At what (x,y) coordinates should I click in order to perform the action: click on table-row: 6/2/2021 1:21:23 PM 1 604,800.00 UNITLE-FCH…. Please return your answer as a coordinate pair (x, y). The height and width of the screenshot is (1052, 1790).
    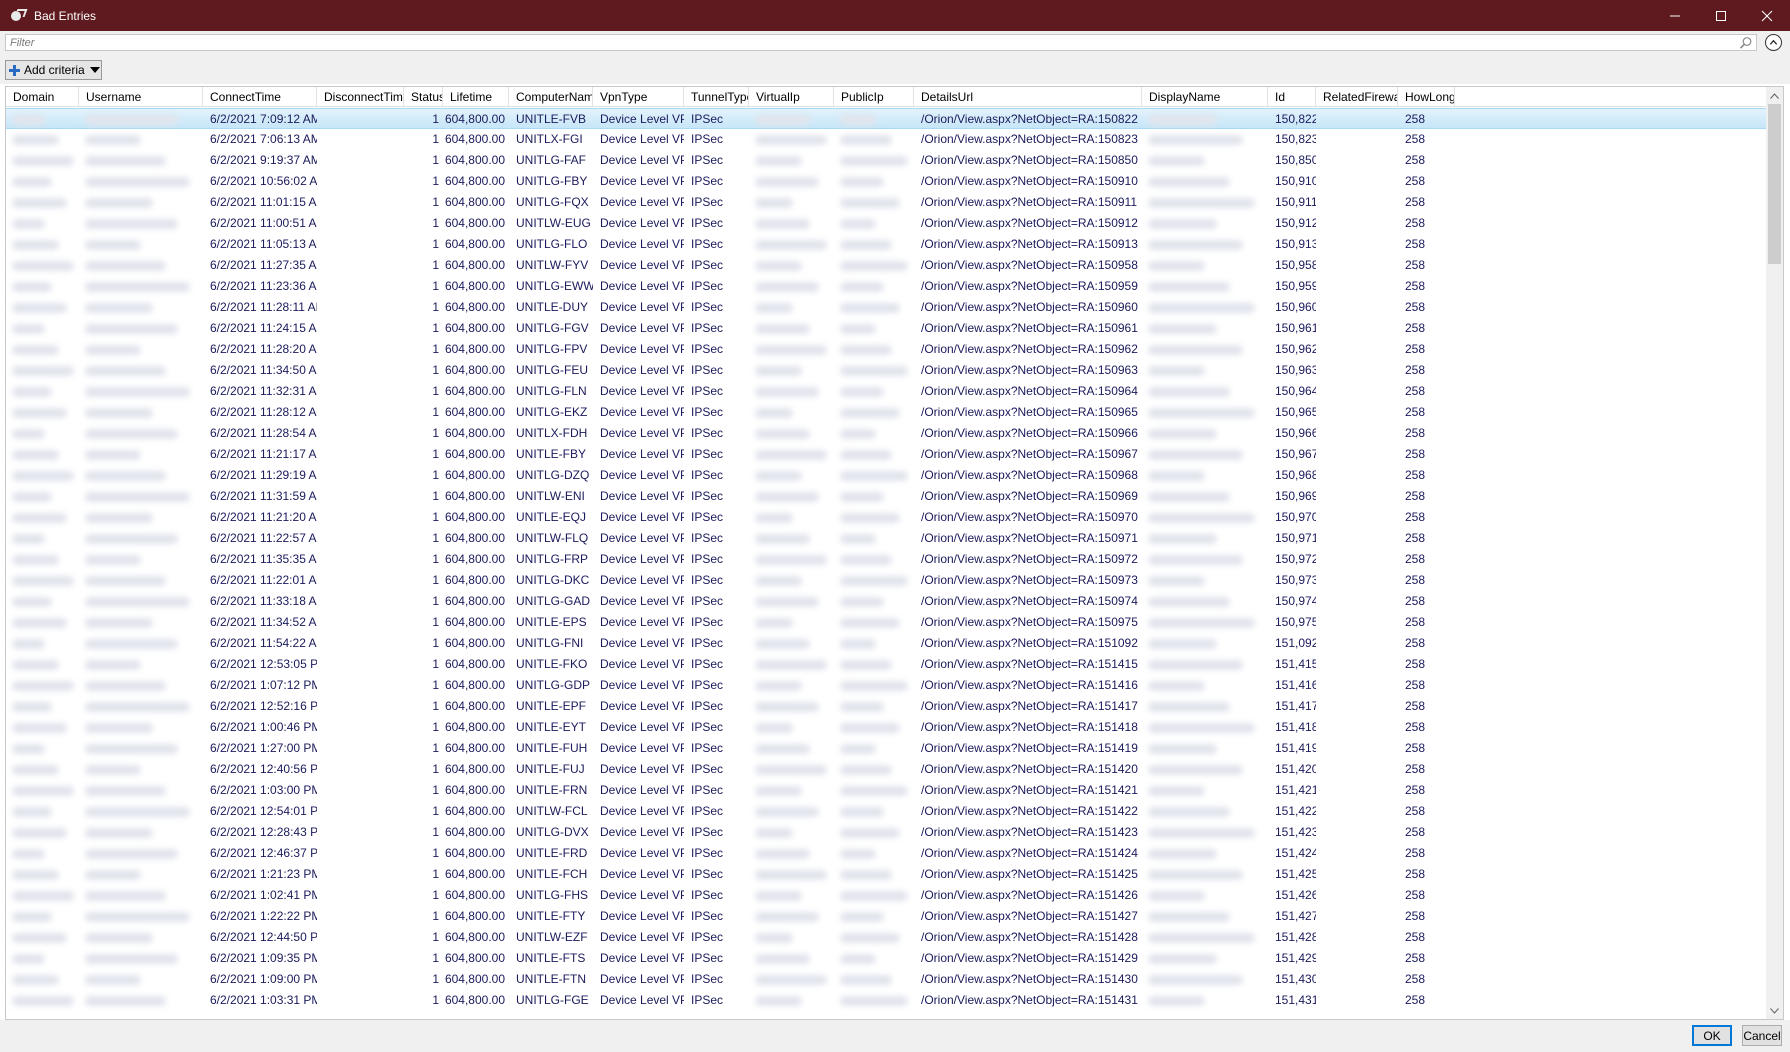
    Looking at the image, I should click on (886, 874).